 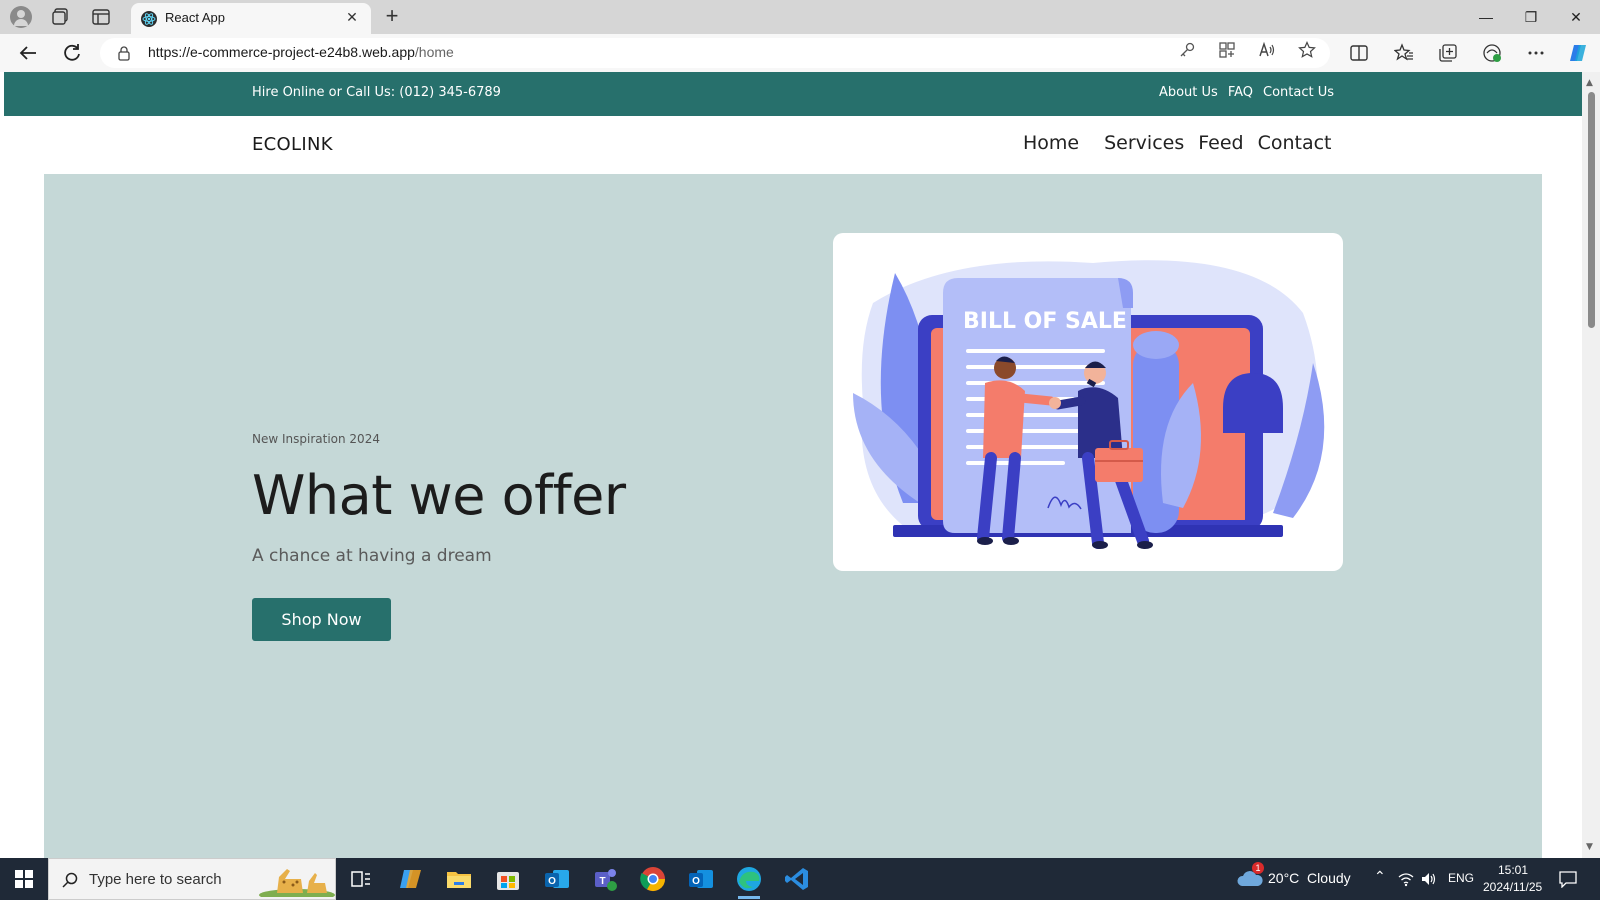 What do you see at coordinates (1578, 53) in the screenshot?
I see `copilot-icon` at bounding box center [1578, 53].